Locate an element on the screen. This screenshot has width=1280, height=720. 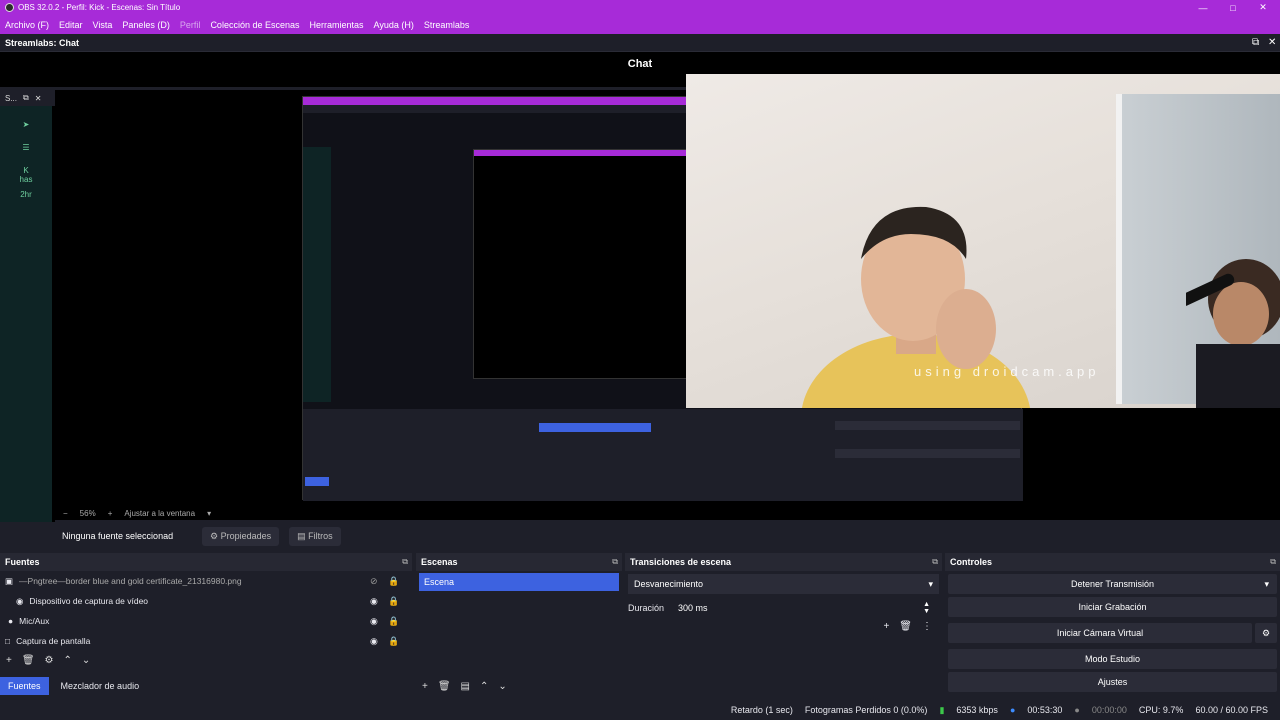
source-name: Dispositivo de captura de vídeo is located at coordinates (89, 601).